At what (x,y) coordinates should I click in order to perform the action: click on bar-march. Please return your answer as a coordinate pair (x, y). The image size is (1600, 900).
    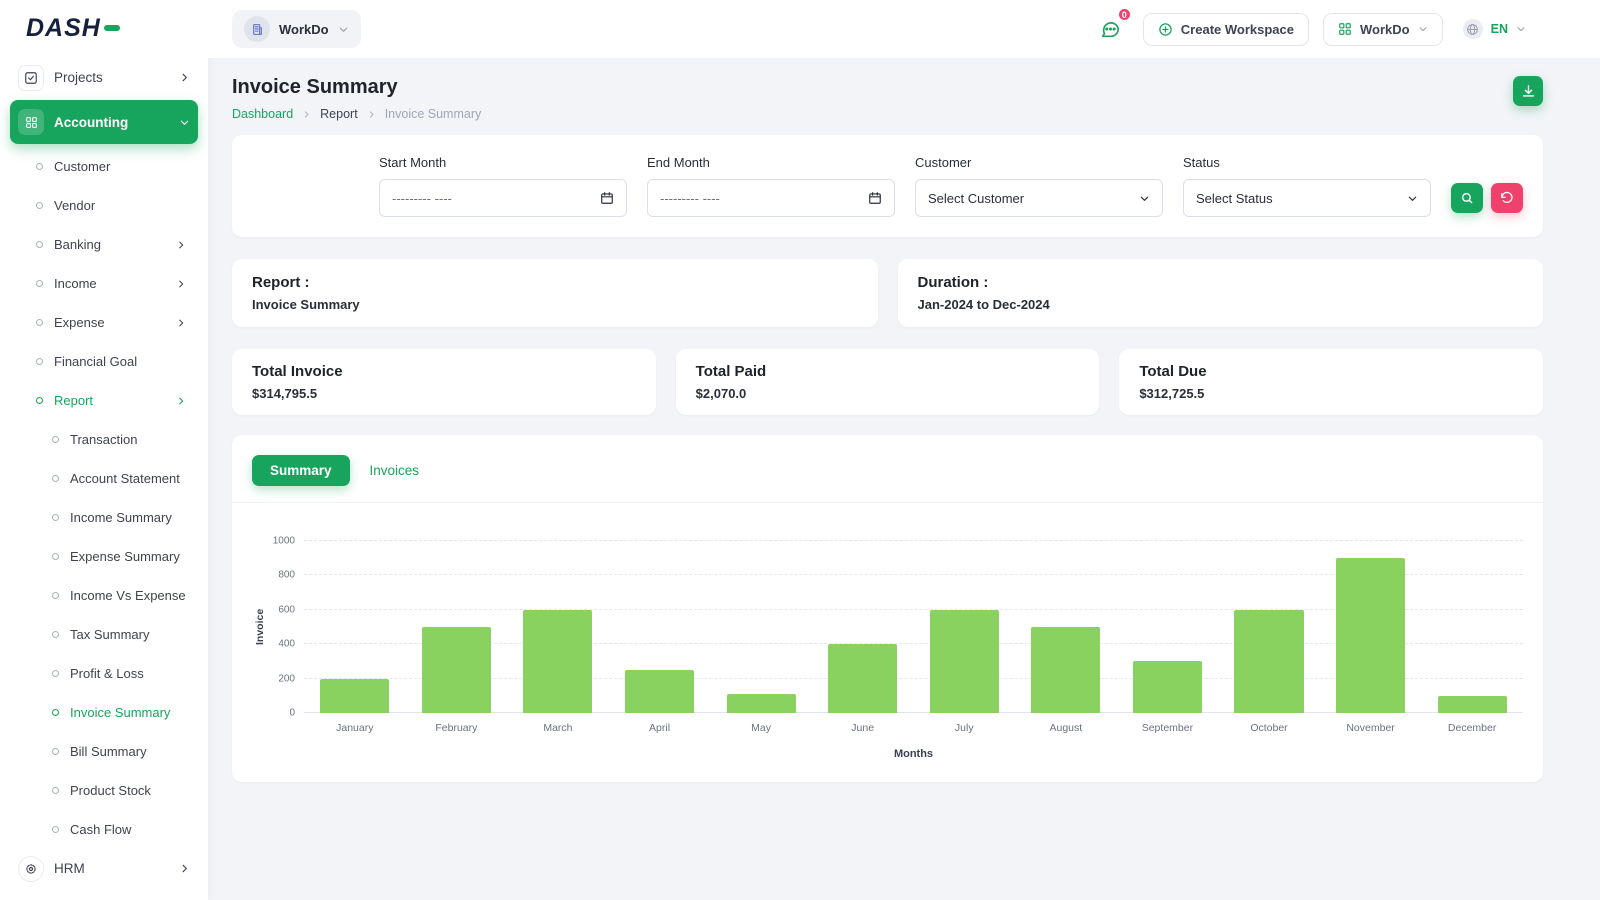
    Looking at the image, I should click on (558, 661).